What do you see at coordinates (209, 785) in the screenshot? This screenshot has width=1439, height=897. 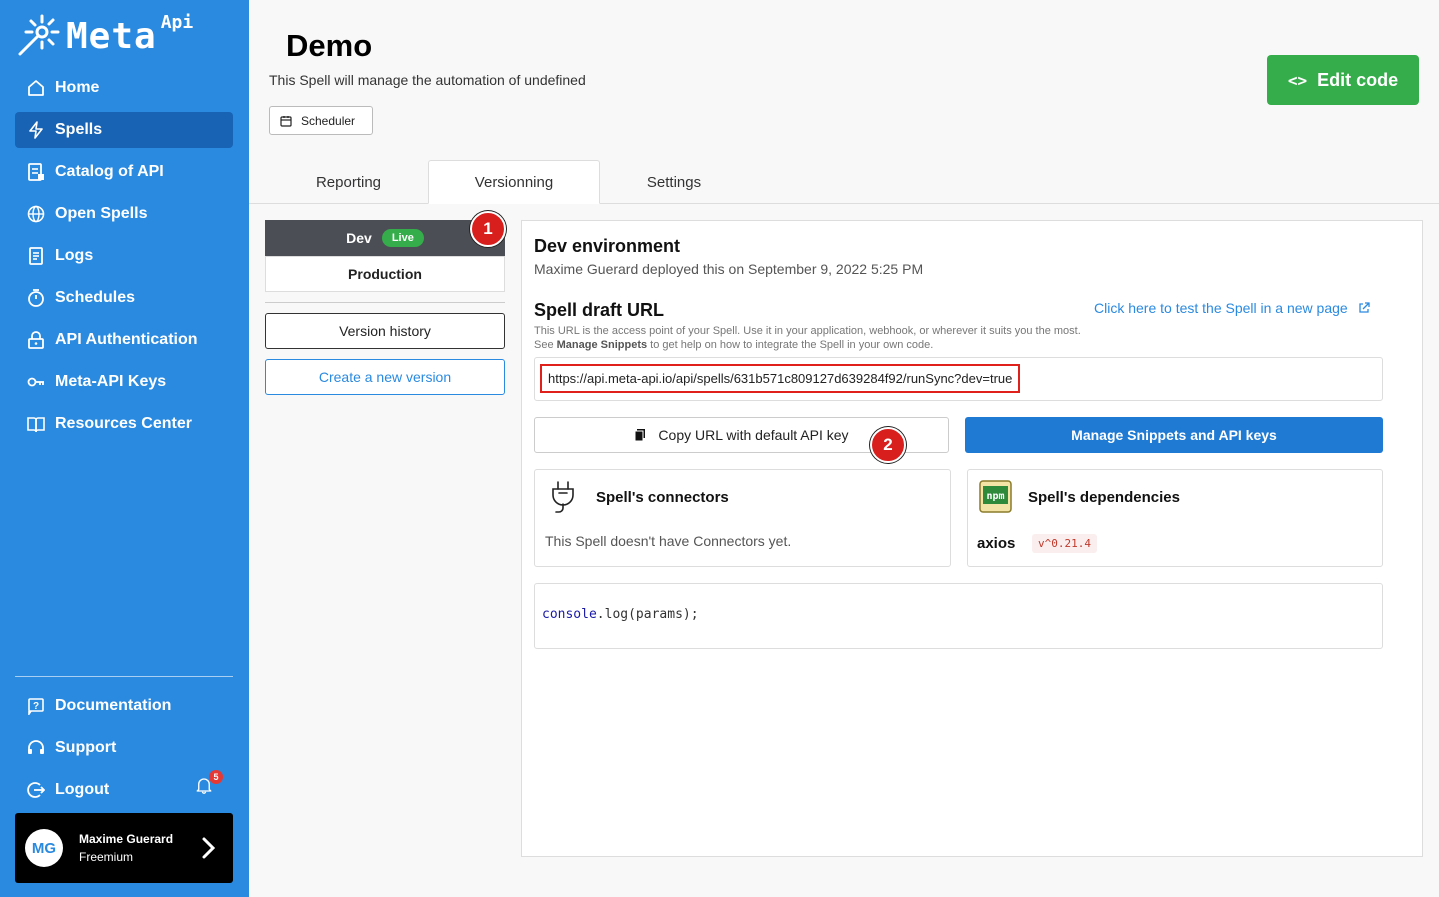 I see `notifications-button: 5` at bounding box center [209, 785].